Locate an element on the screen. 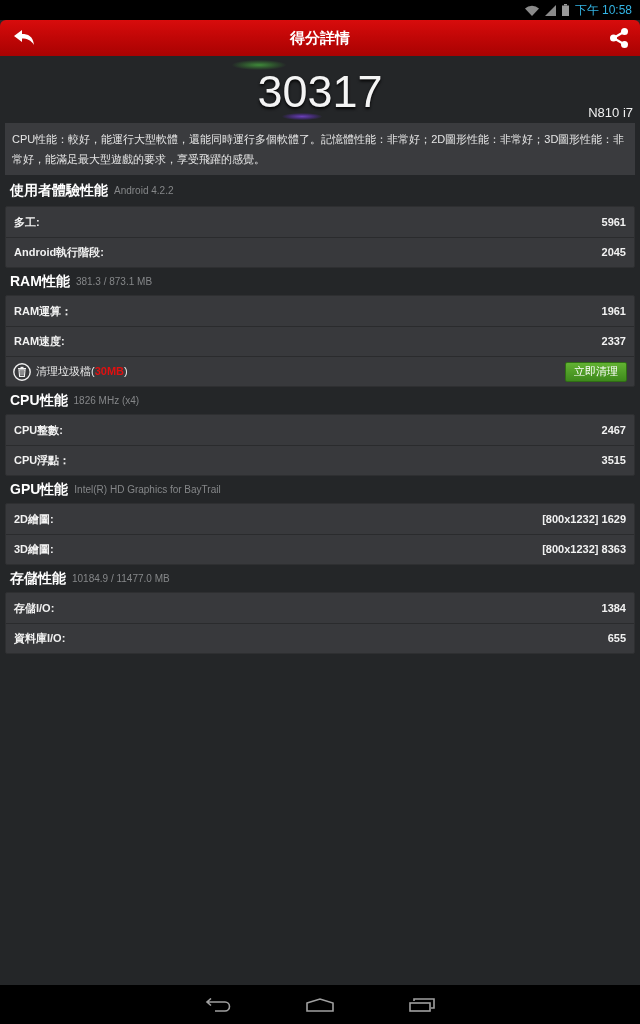 The height and width of the screenshot is (1024, 640). section-subtitle: 10184.9 / 11477.0 MB is located at coordinates (121, 579).